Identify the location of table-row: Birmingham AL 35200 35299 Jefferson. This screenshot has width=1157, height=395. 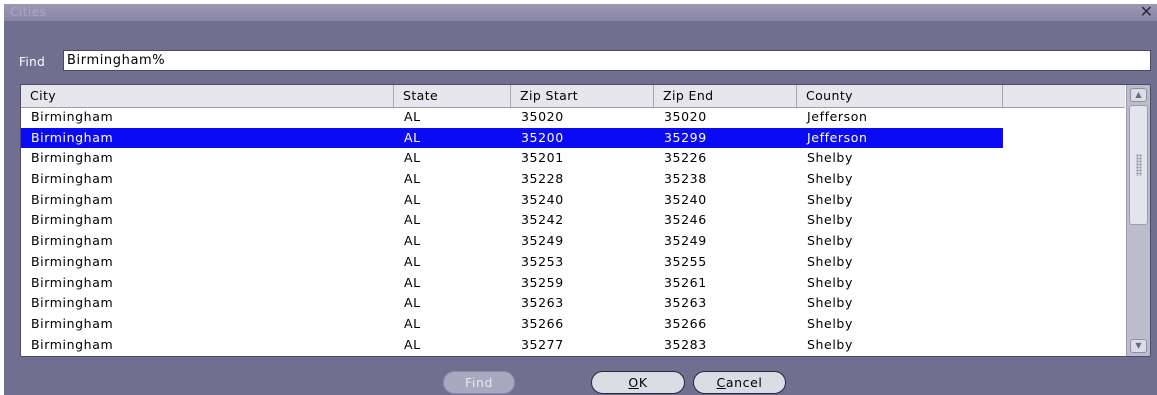
(512, 138).